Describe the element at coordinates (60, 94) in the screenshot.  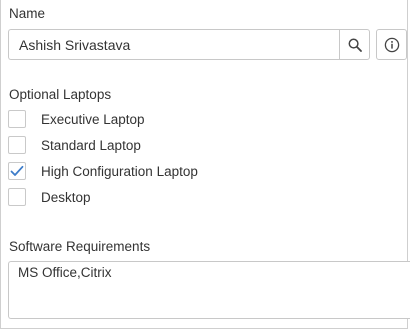
I see `optional-laptops-label: Optional Laptops` at that location.